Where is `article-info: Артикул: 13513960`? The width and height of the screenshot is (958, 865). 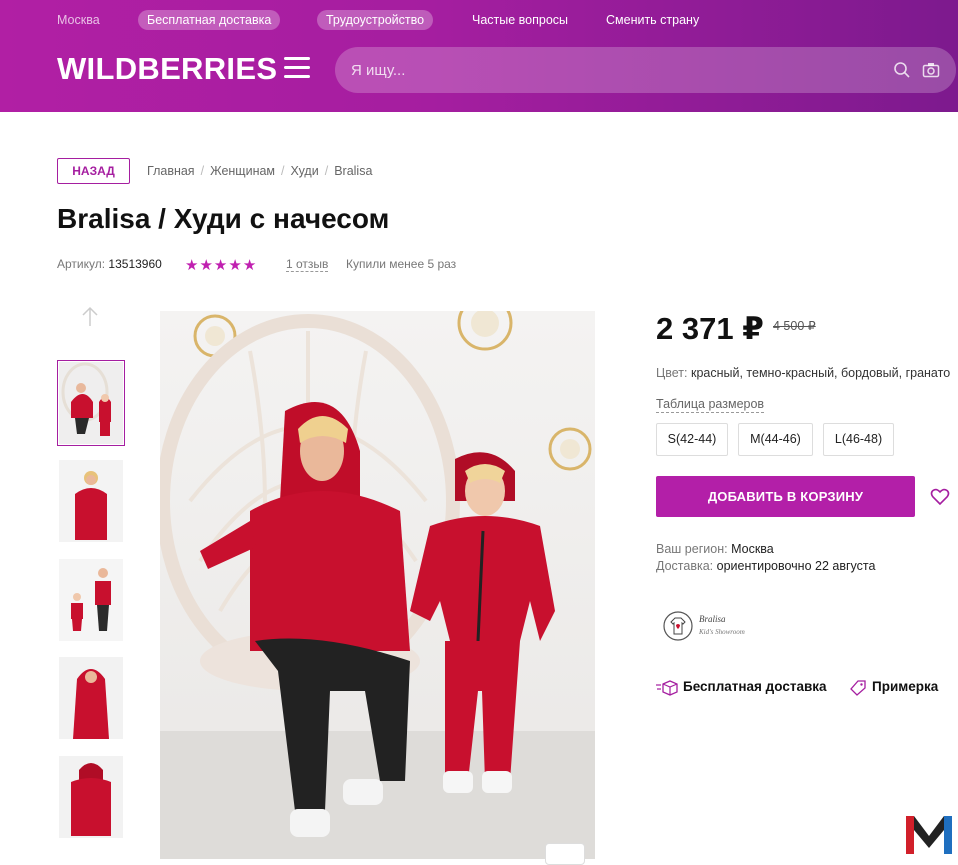 article-info: Артикул: 13513960 is located at coordinates (109, 264).